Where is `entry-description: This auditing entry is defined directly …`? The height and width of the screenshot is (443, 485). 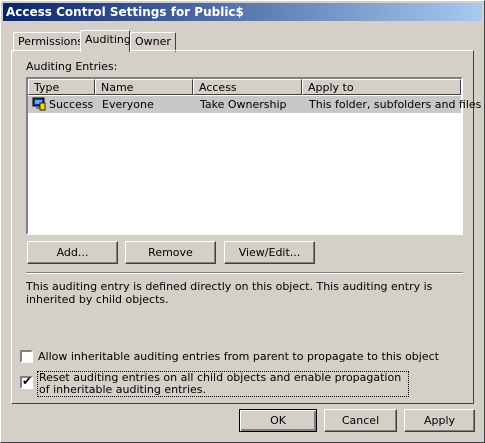
entry-description: This auditing entry is defined directly … is located at coordinates (229, 293).